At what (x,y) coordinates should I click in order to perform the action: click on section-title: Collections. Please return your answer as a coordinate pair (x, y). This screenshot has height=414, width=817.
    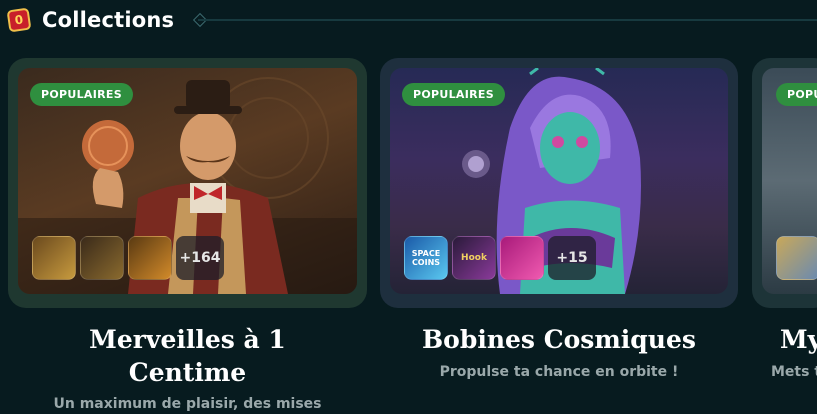
    Looking at the image, I should click on (108, 20).